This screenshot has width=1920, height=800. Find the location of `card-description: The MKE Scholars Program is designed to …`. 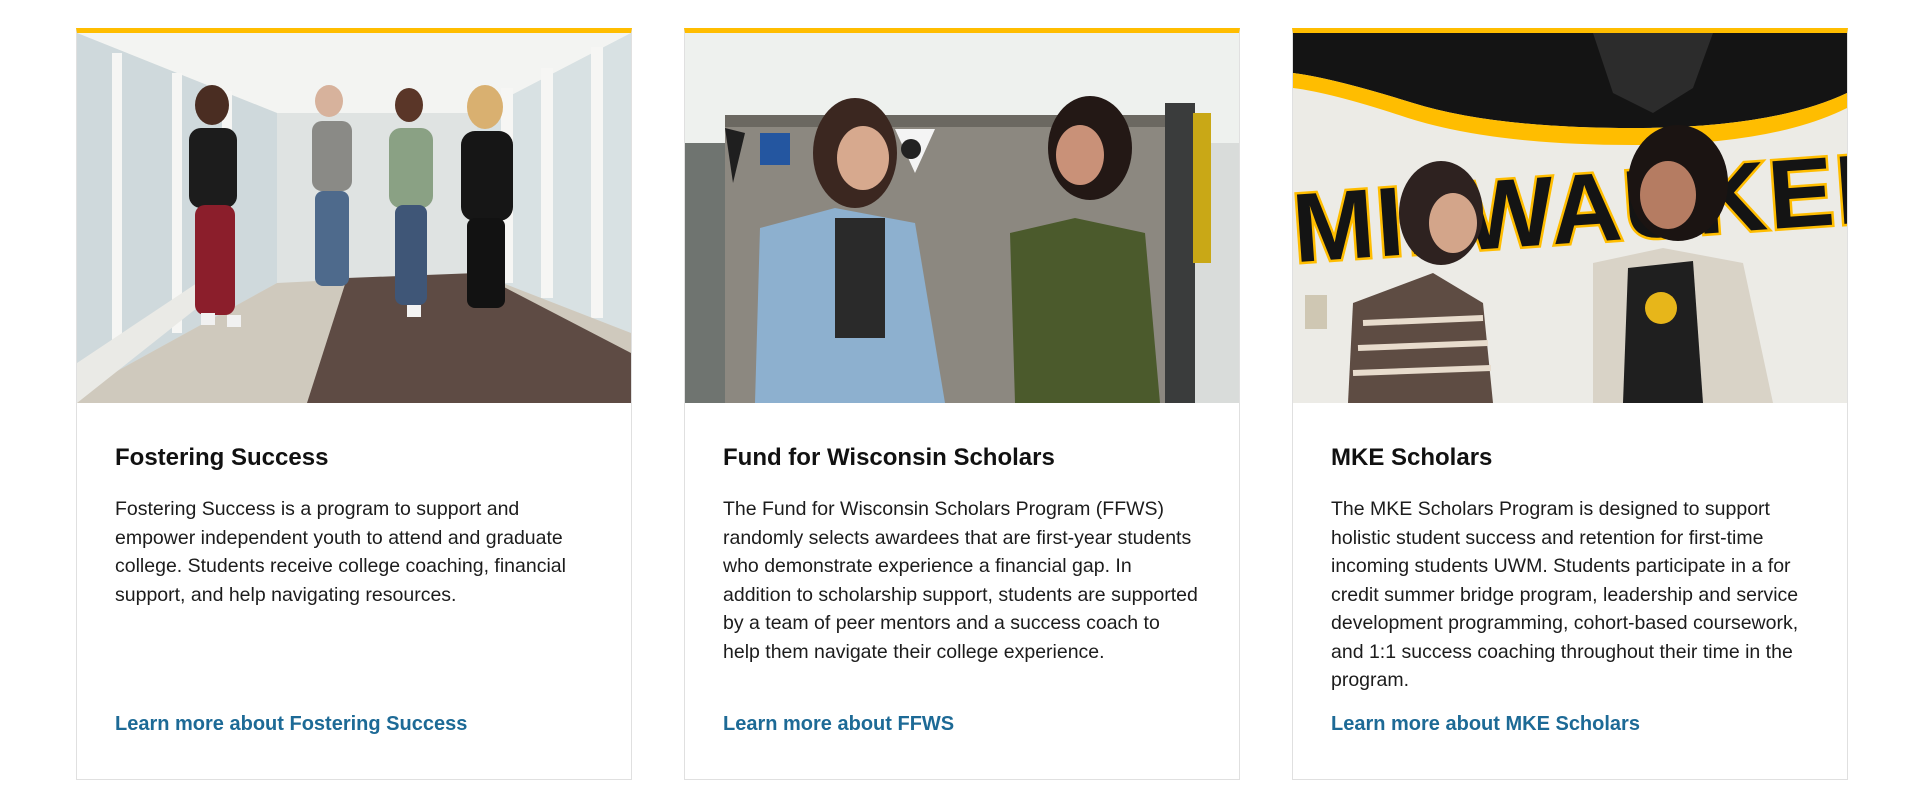

card-description: The MKE Scholars Program is designed to … is located at coordinates (1565, 594).